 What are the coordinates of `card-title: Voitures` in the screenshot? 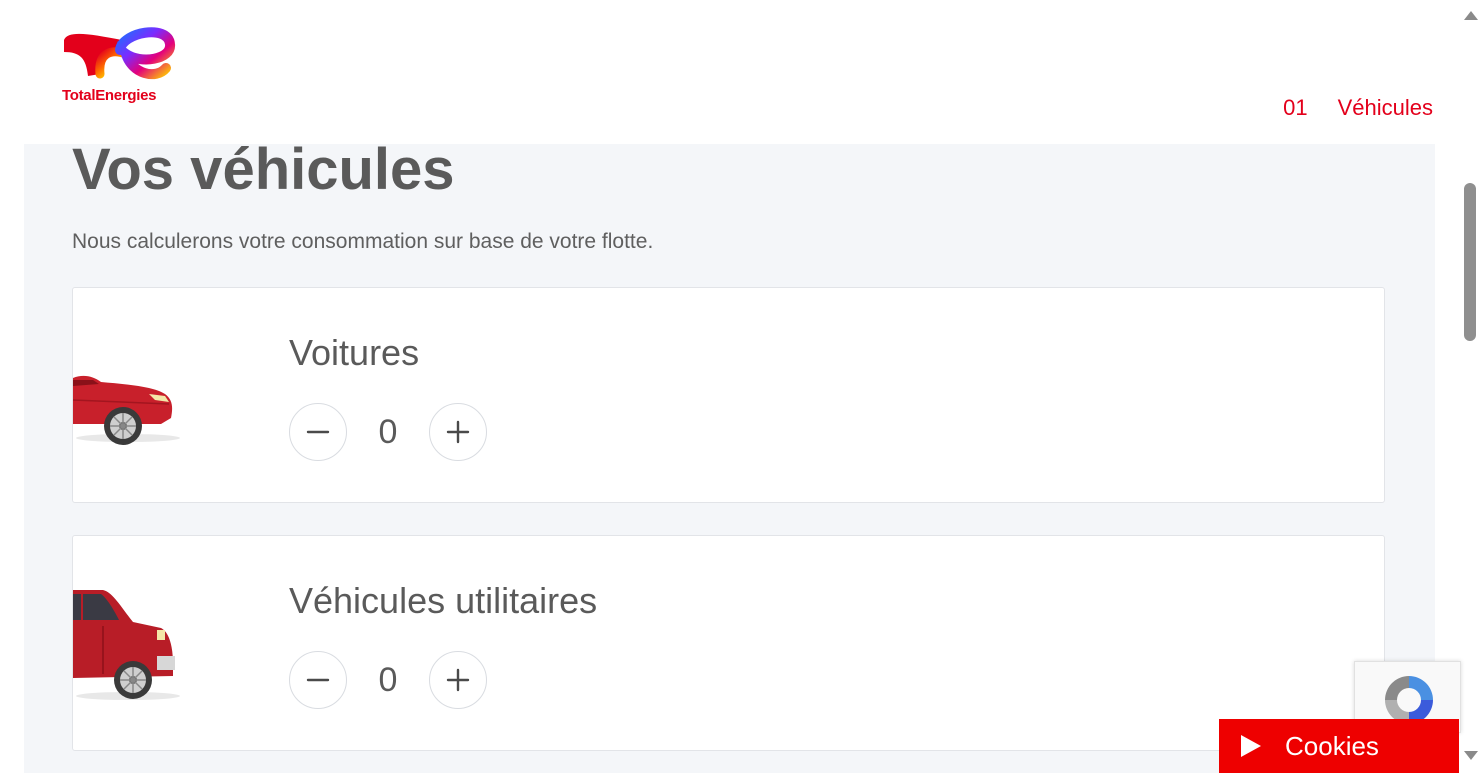 It's located at (354, 352).